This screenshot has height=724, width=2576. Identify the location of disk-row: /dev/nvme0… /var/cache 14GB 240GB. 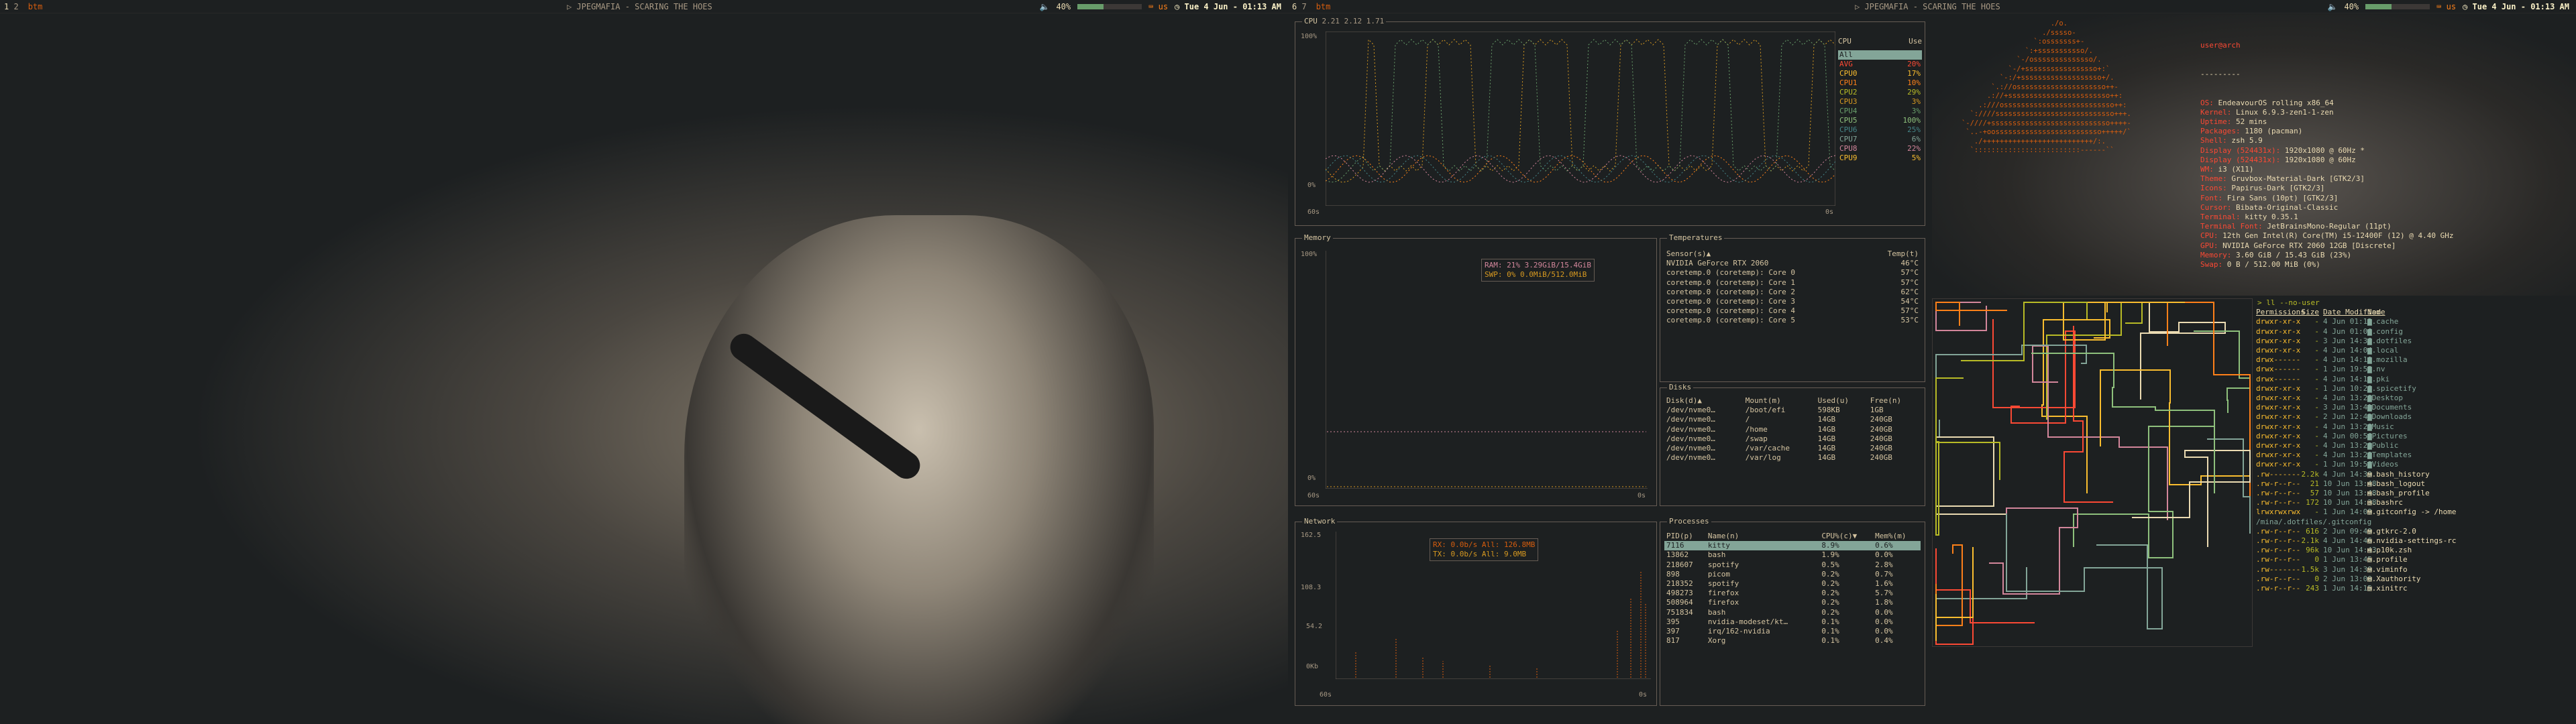
(1792, 448).